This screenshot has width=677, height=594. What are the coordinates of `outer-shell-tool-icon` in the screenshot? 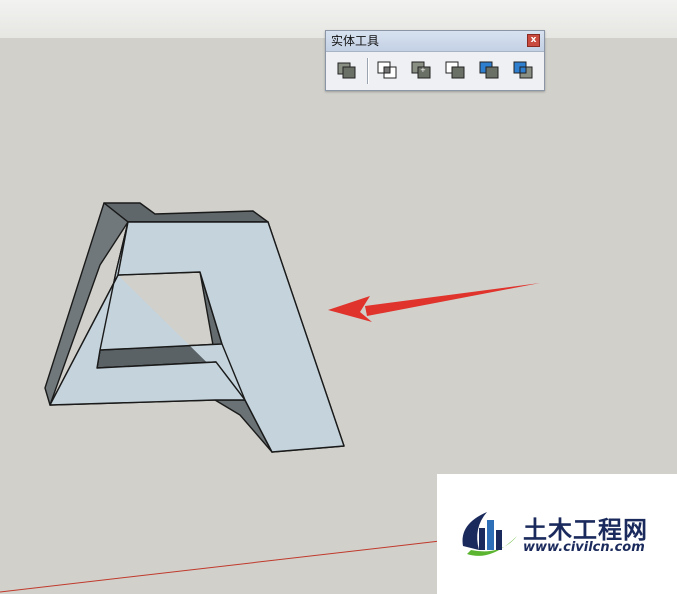 It's located at (347, 70).